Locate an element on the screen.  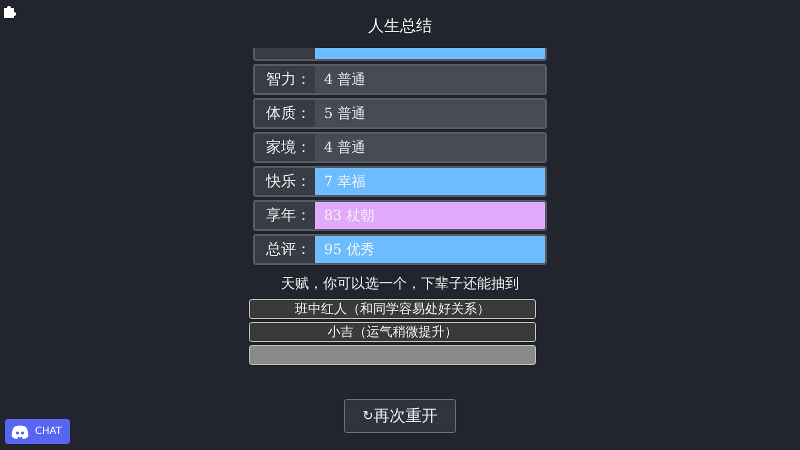
stat-label: 家境： is located at coordinates (288, 147).